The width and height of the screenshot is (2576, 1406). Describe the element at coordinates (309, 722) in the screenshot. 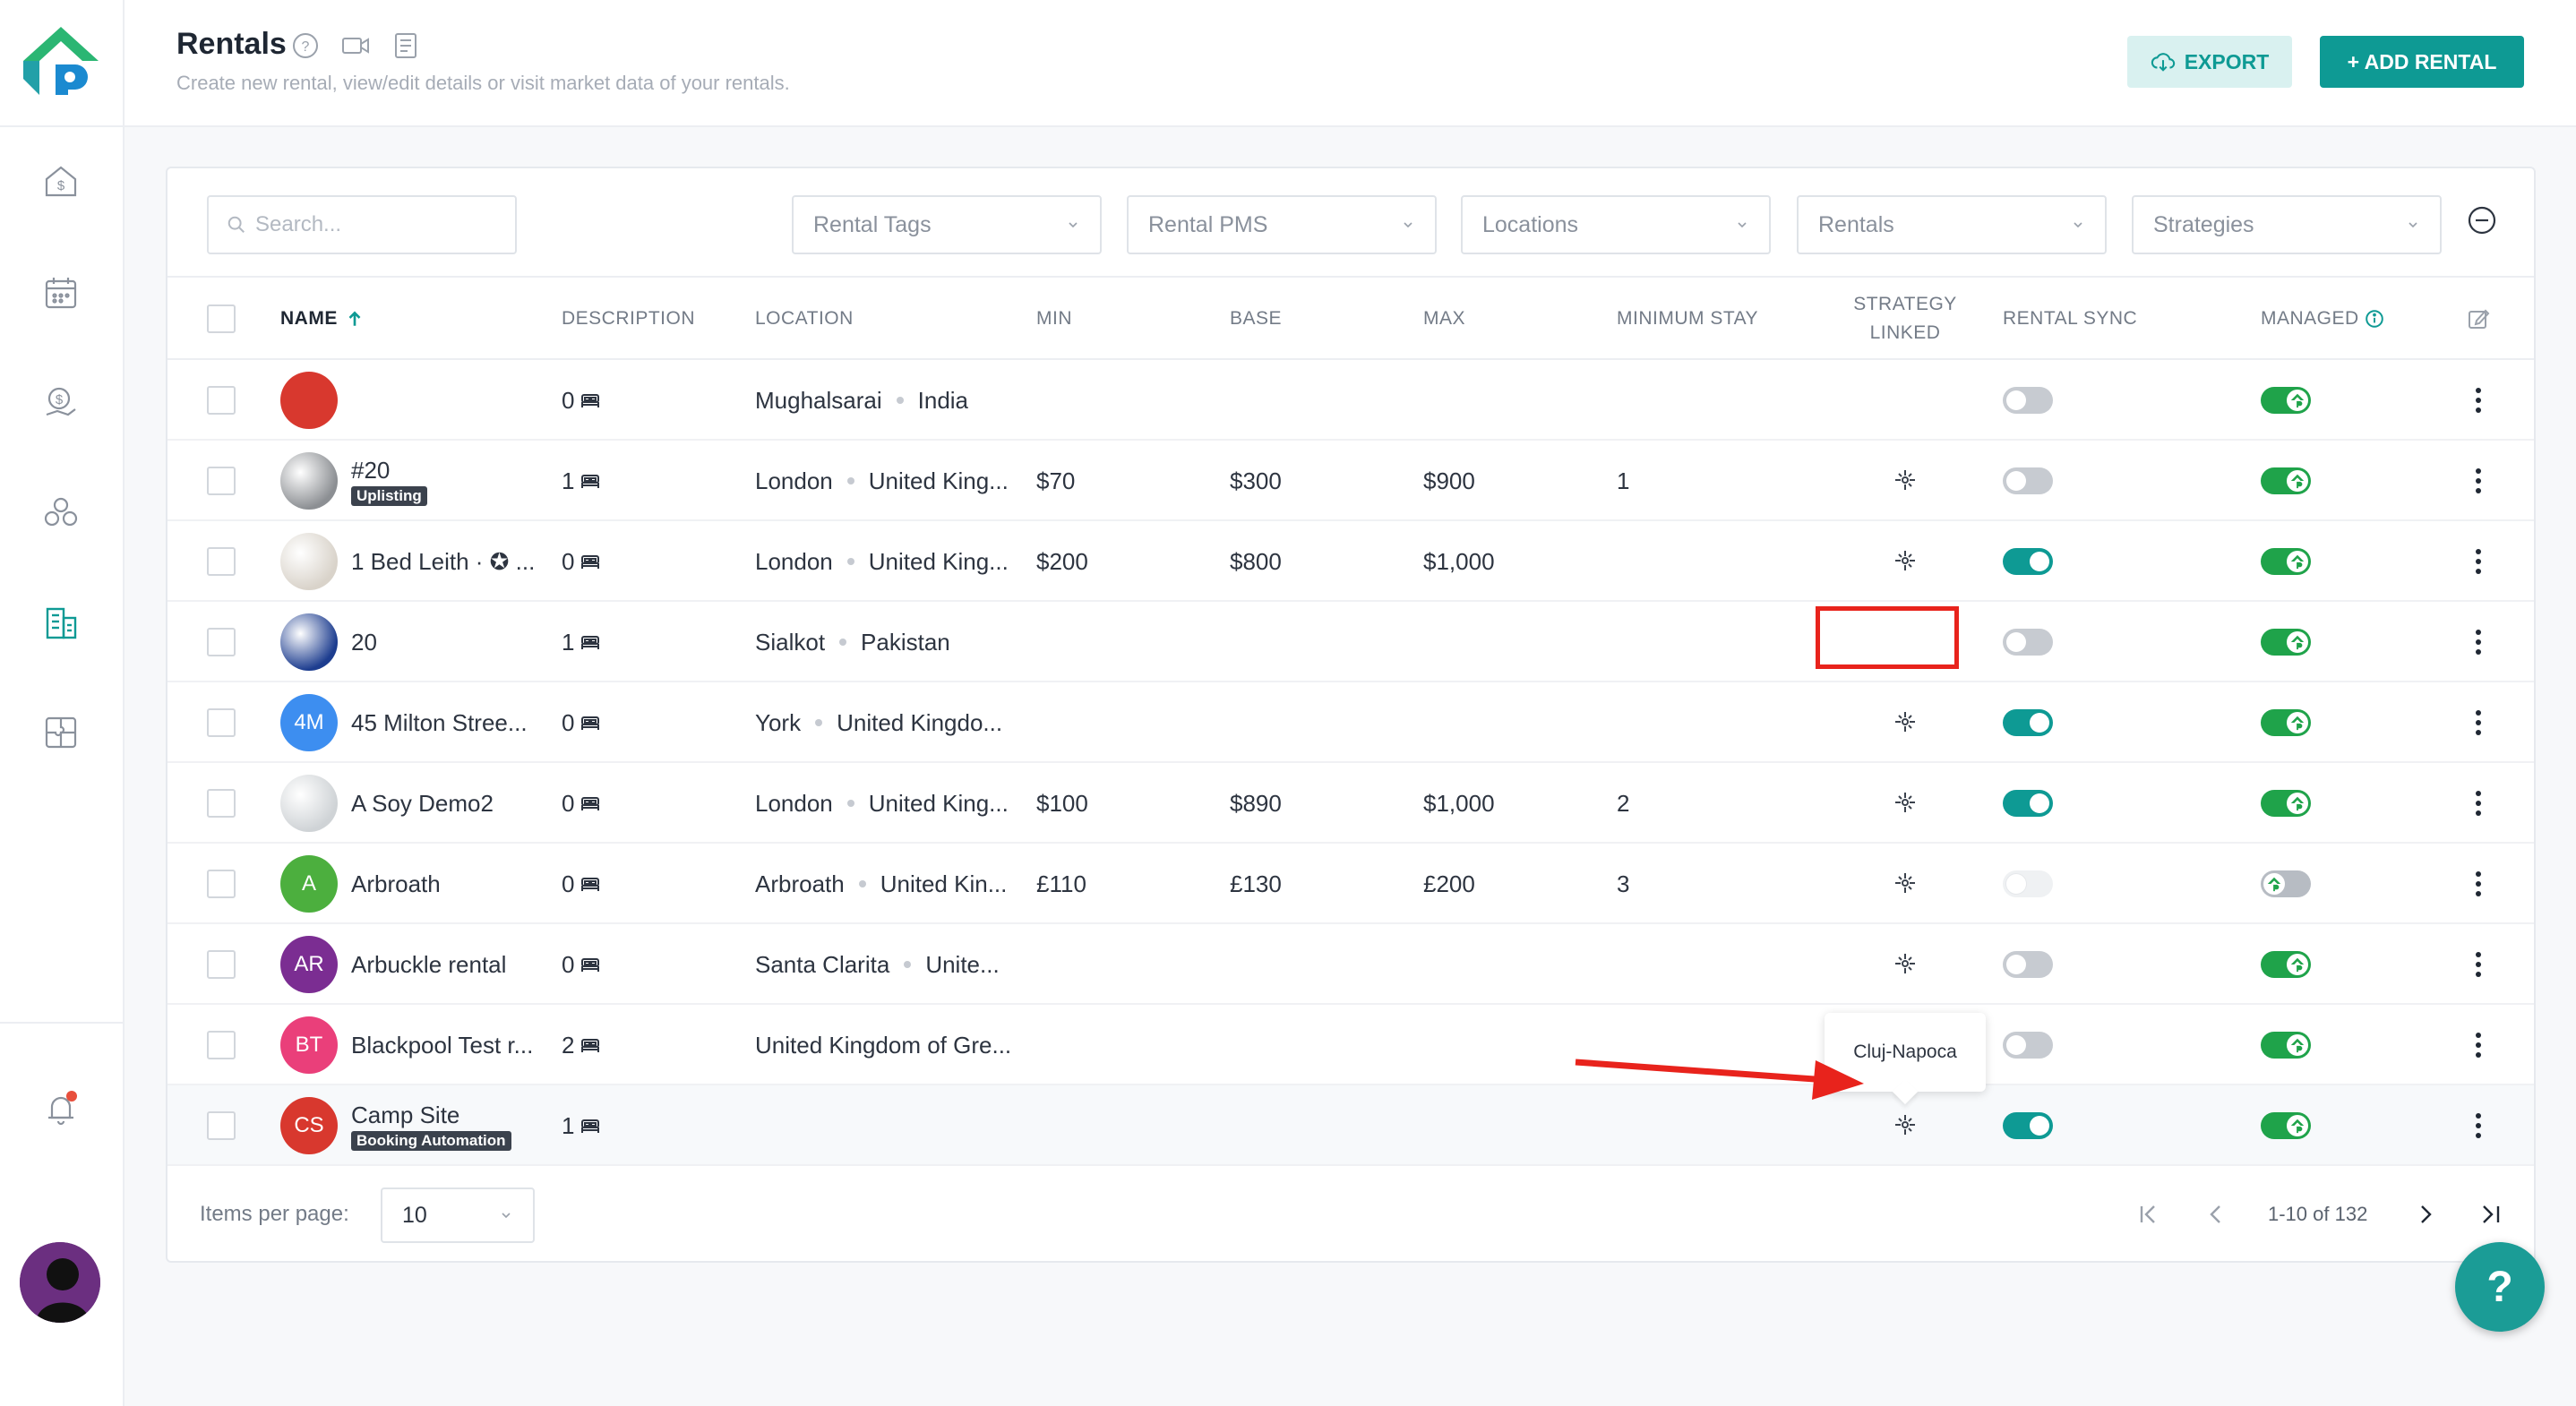

I see `rental-avatar: 4M` at that location.